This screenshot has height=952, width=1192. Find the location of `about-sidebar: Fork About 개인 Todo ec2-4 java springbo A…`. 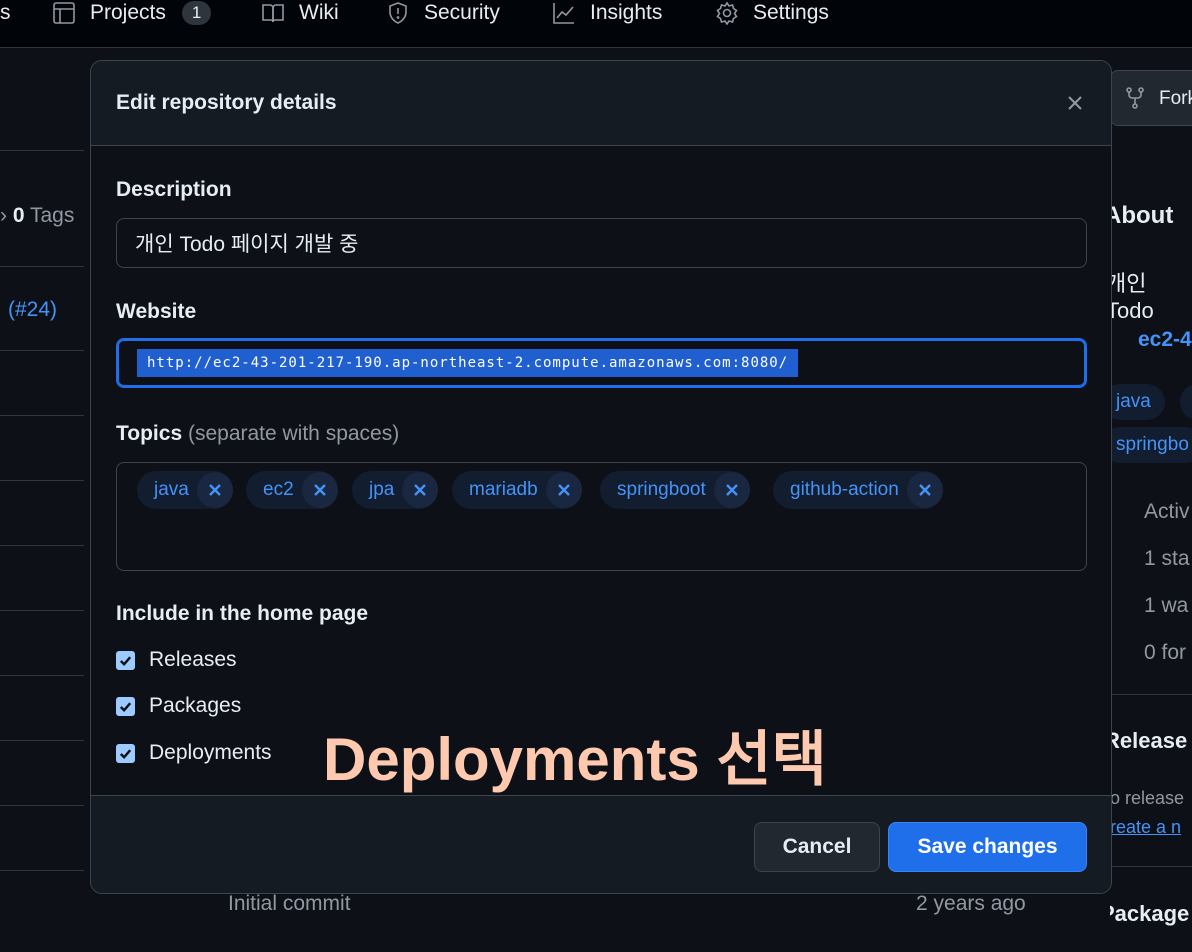

about-sidebar: Fork About 개인 Todo ec2-4 java springbo A… is located at coordinates (1151, 476).